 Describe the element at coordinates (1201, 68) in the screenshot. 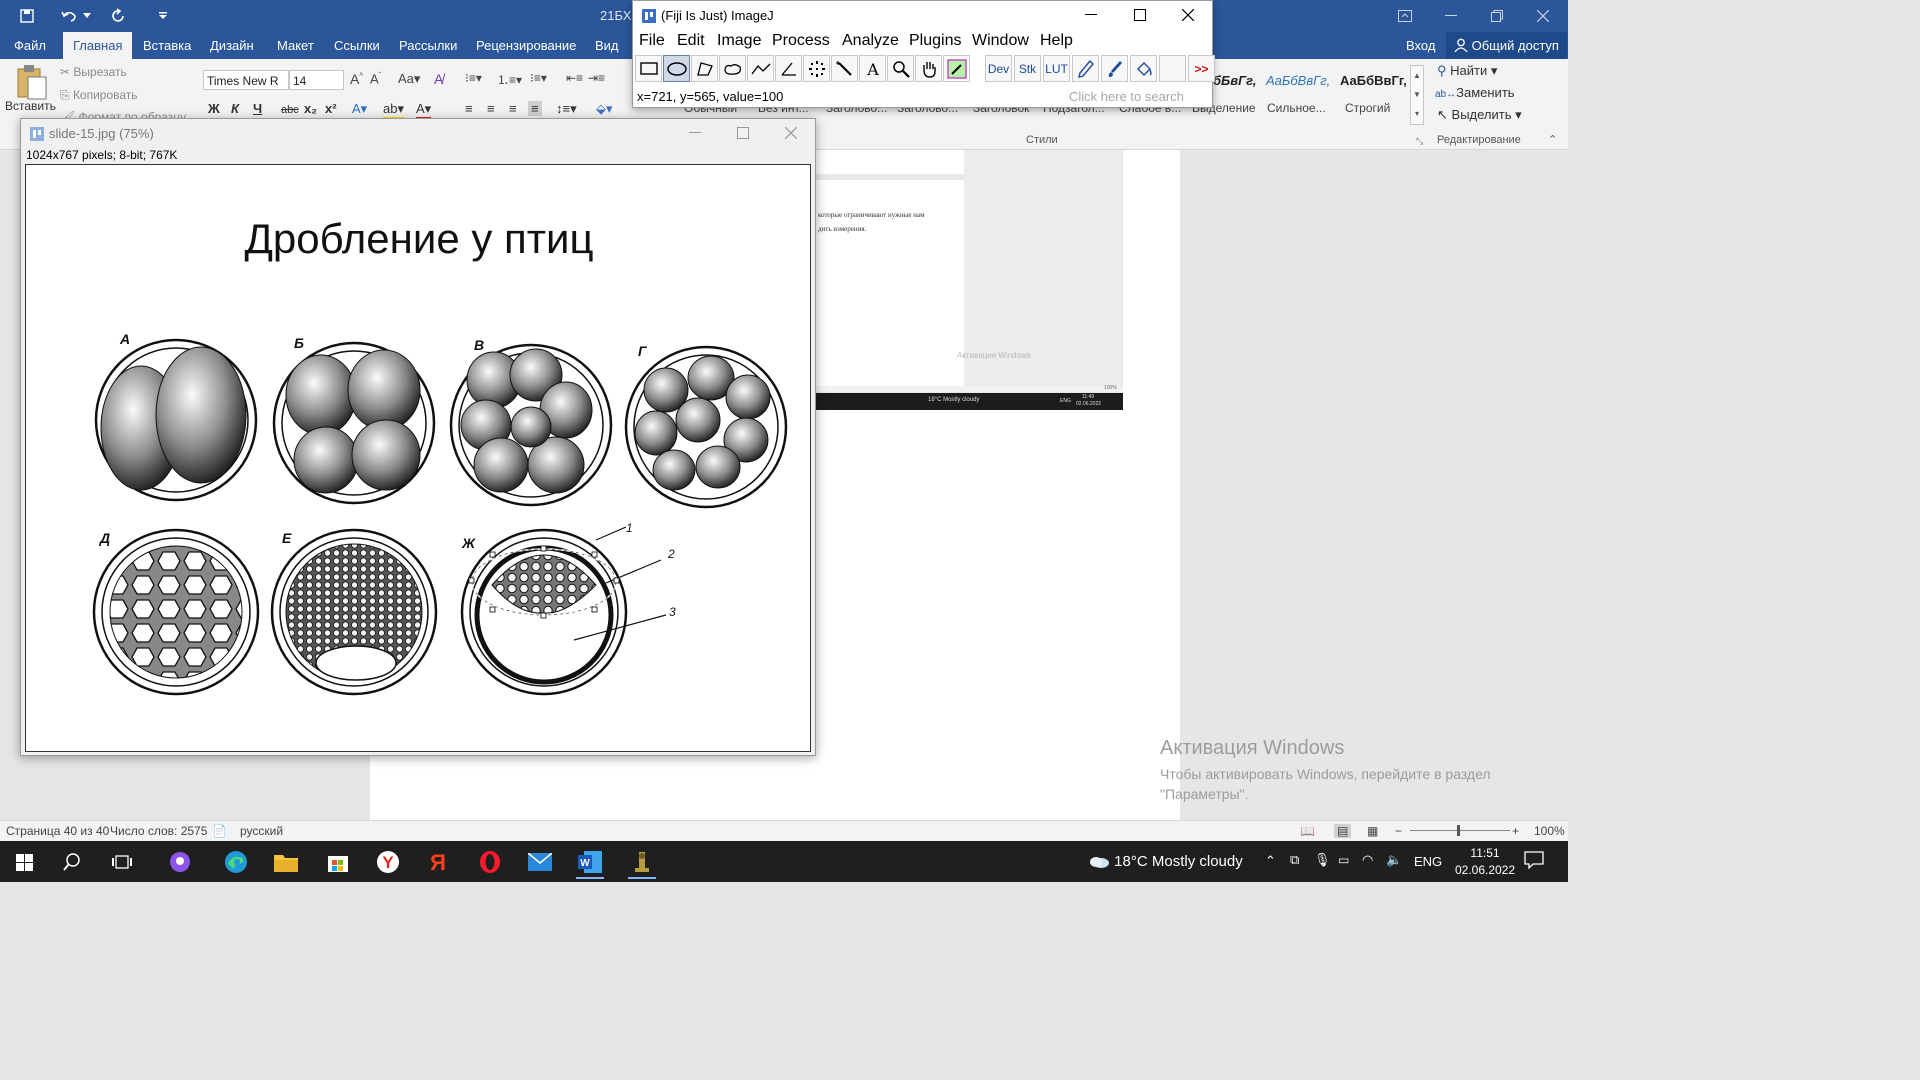

I see `more-tools-button: >>` at that location.